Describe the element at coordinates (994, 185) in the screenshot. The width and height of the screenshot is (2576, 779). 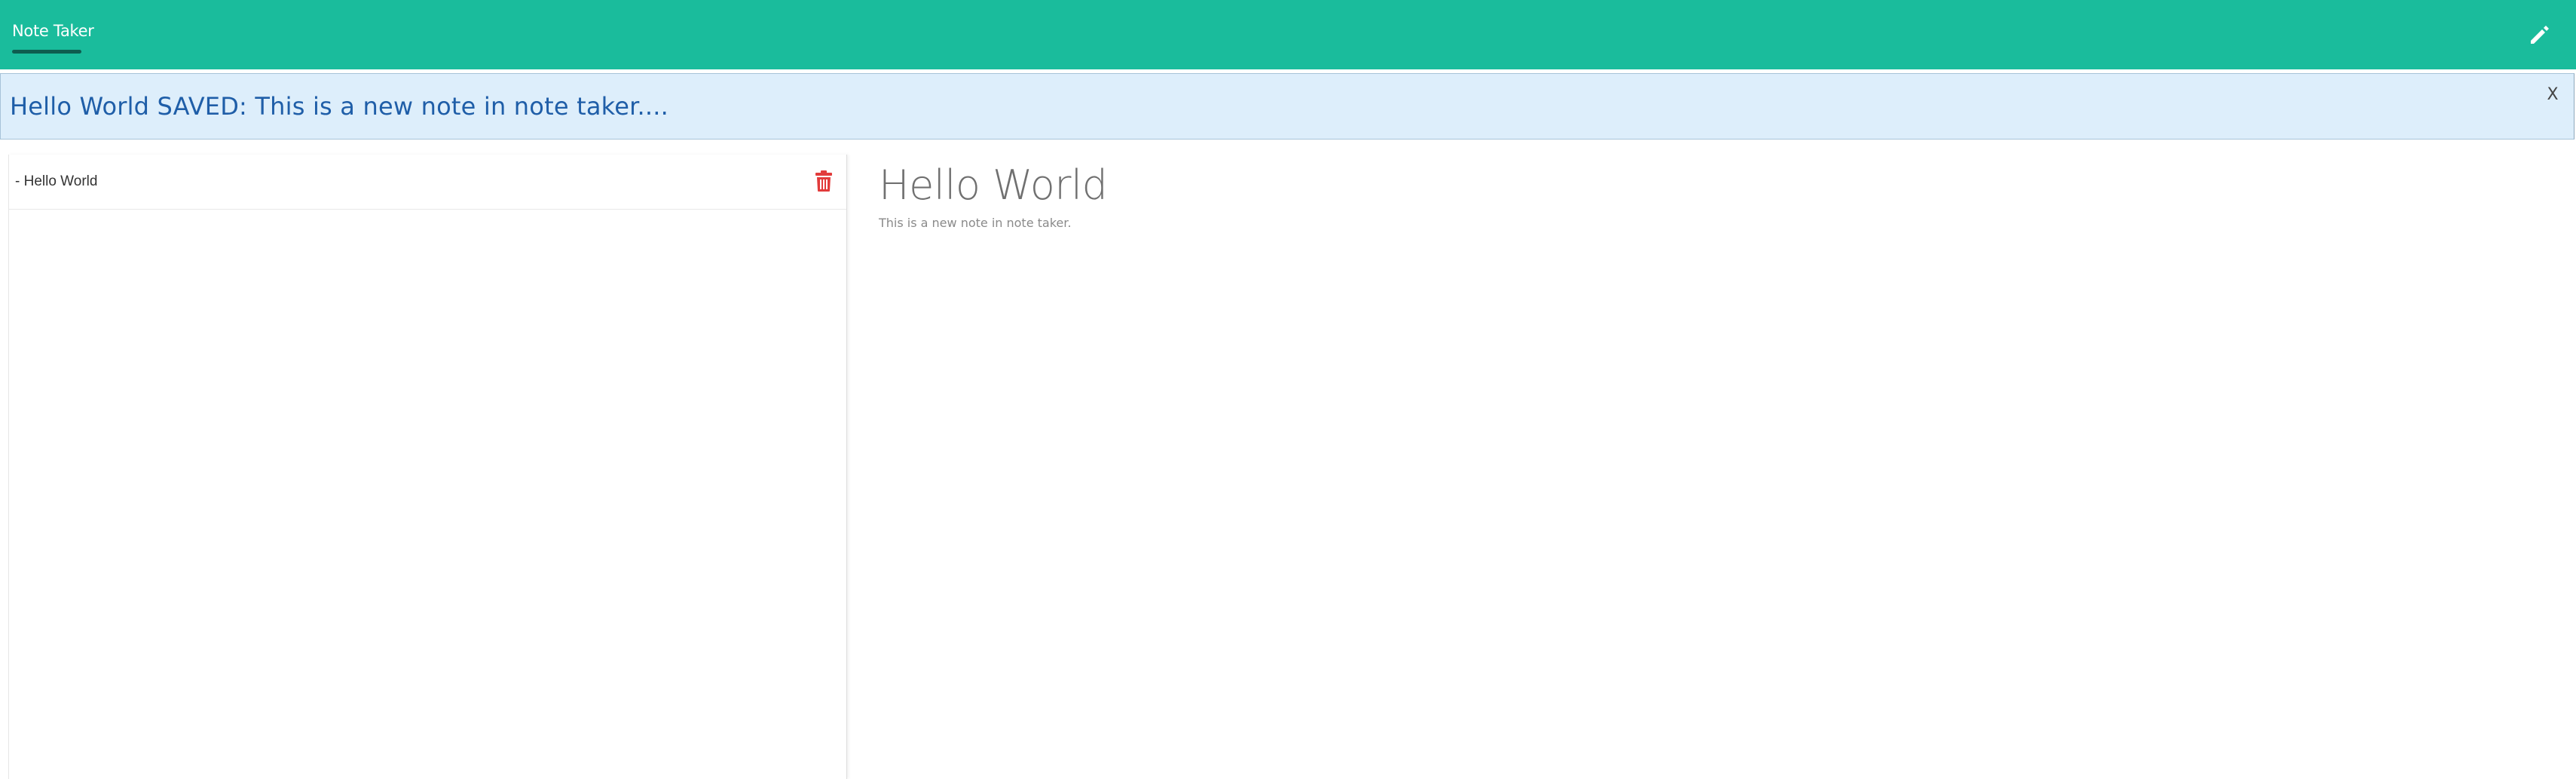
I see `note-title: Hello World` at that location.